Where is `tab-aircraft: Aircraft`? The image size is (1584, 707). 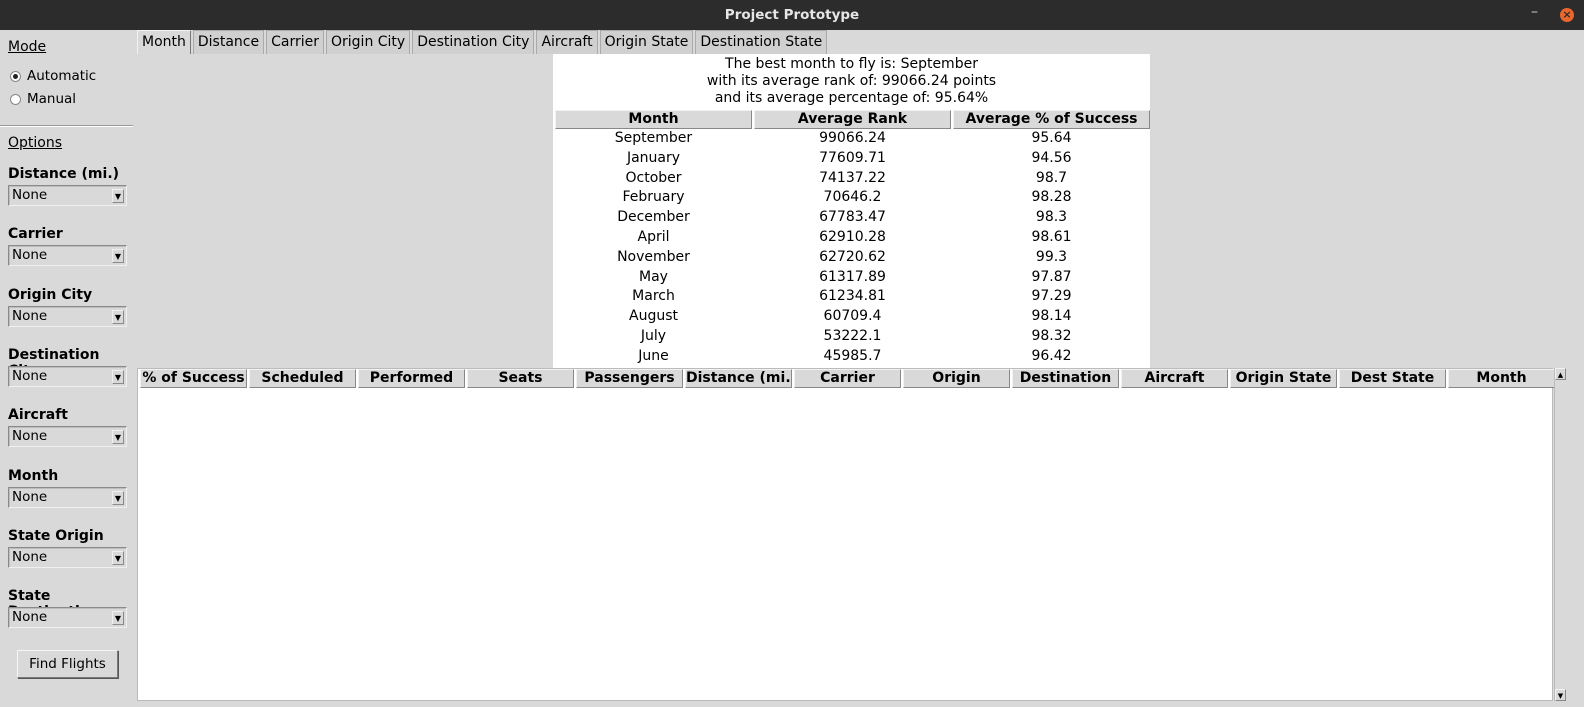
tab-aircraft: Aircraft is located at coordinates (567, 42).